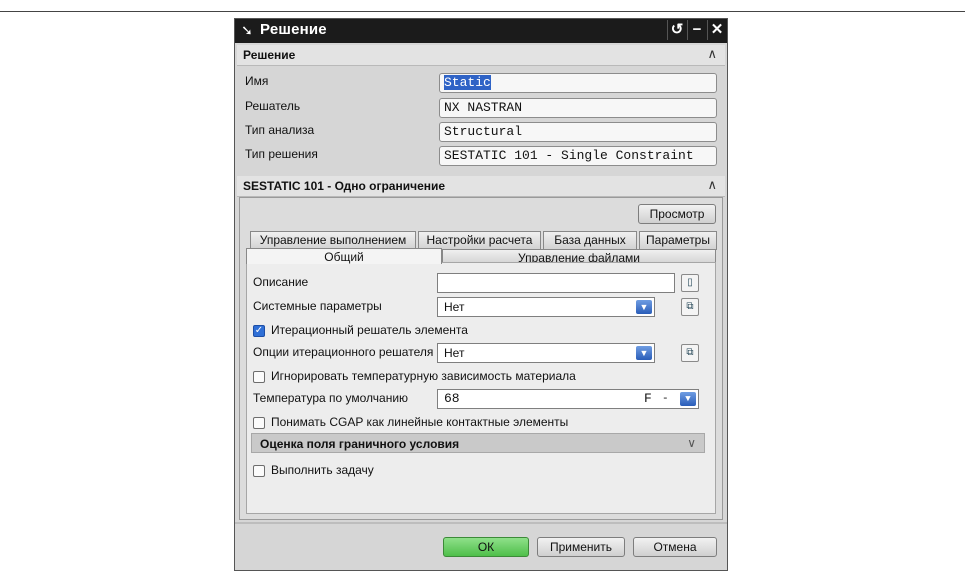  What do you see at coordinates (280, 130) in the screenshot?
I see `analysis-type-label: Тип анализа` at bounding box center [280, 130].